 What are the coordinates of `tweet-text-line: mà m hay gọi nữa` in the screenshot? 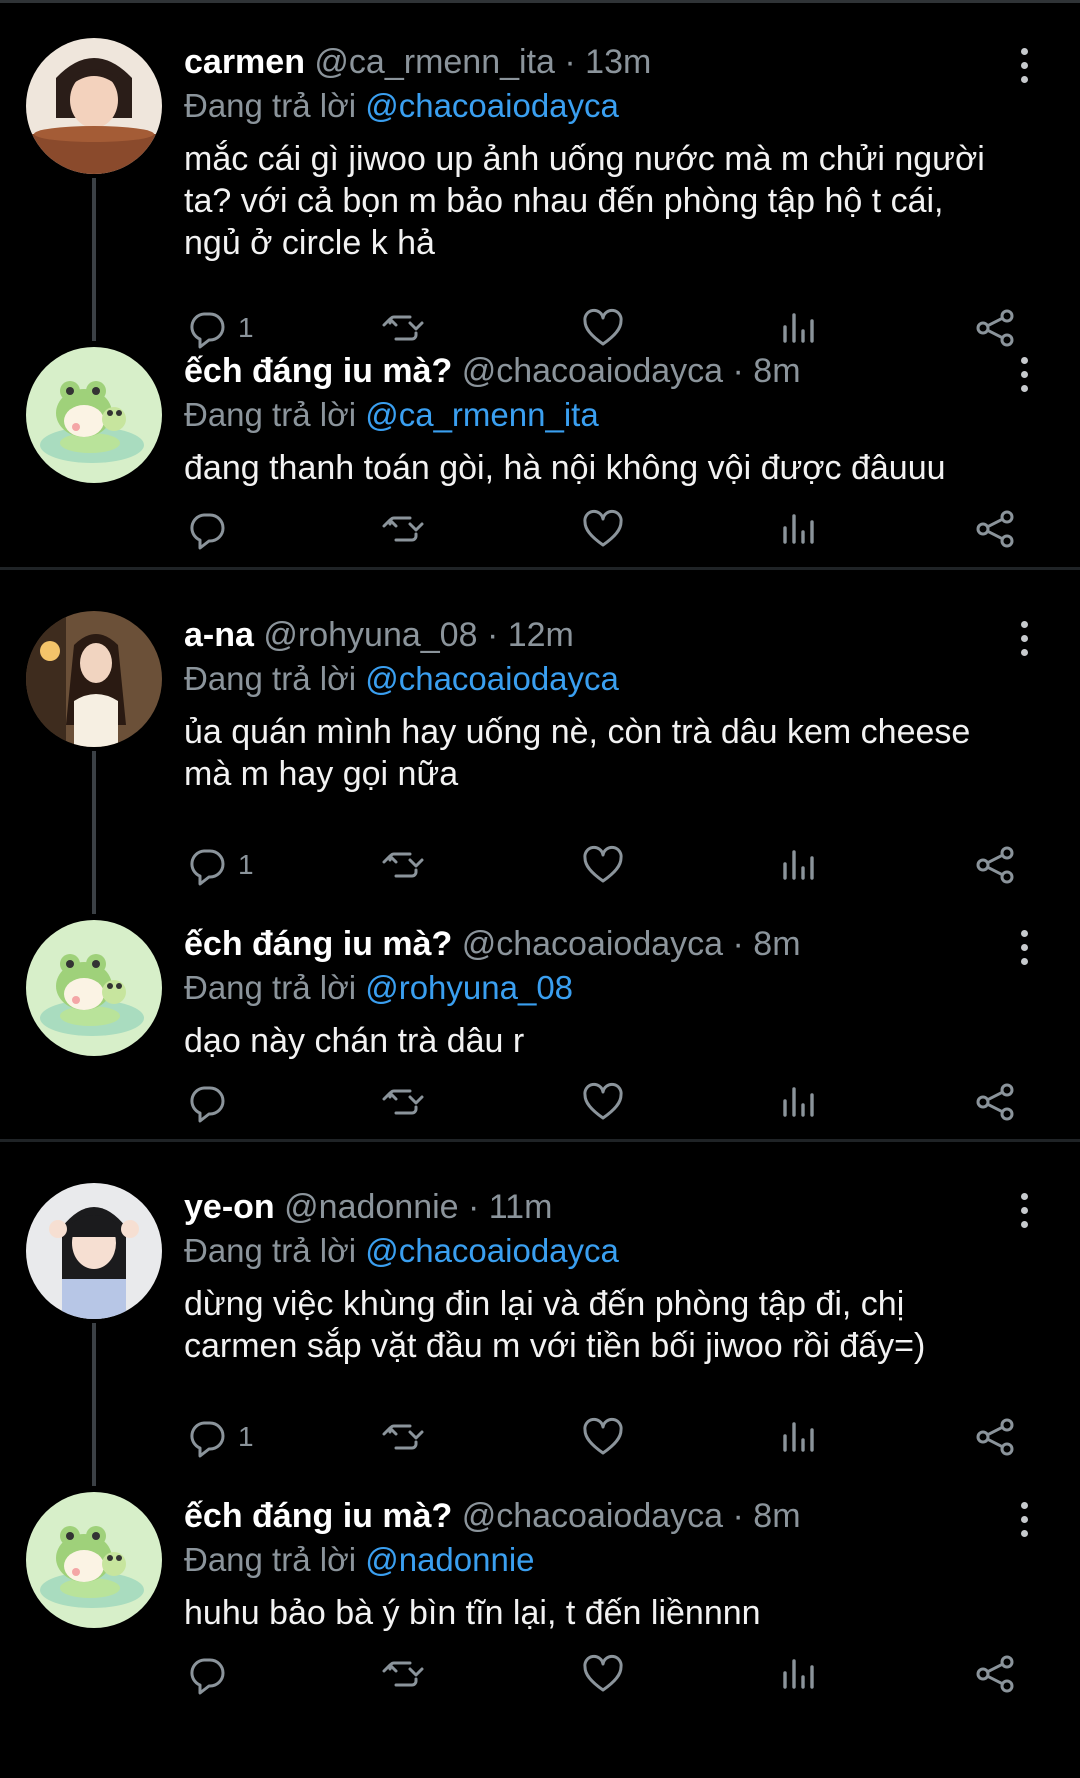 It's located at (321, 774).